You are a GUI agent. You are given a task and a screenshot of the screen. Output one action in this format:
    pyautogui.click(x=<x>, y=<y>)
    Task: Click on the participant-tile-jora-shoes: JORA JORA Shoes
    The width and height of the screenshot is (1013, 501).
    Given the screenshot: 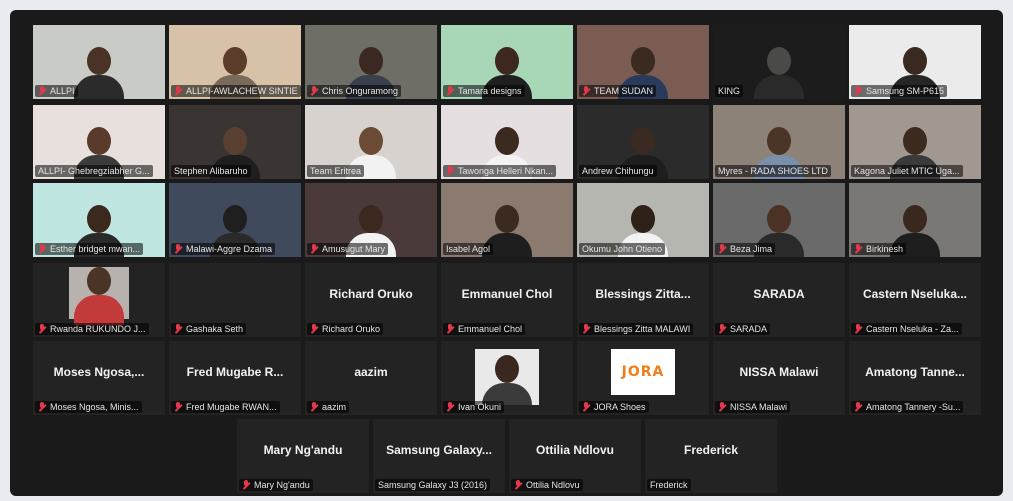 What is the action you would take?
    pyautogui.click(x=643, y=378)
    